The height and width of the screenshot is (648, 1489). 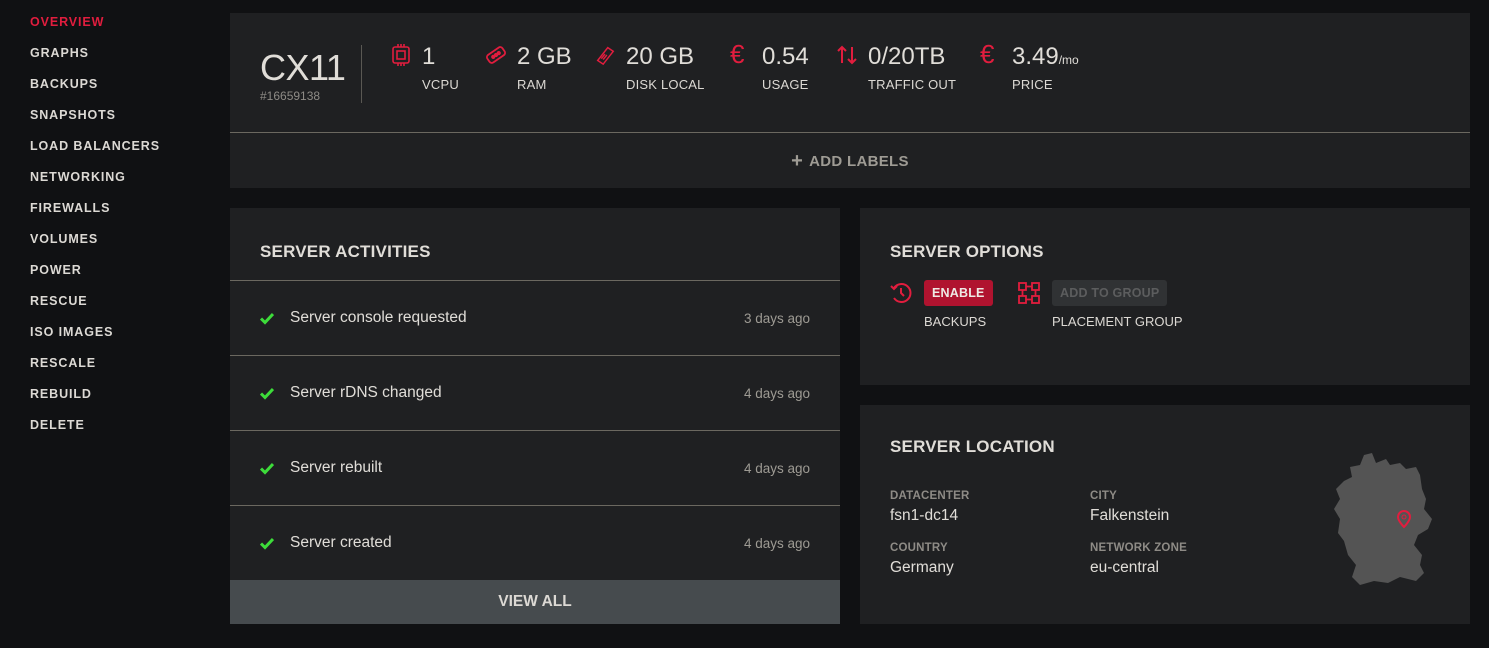 What do you see at coordinates (859, 161) in the screenshot?
I see `add-labels-label: ADD LABELS` at bounding box center [859, 161].